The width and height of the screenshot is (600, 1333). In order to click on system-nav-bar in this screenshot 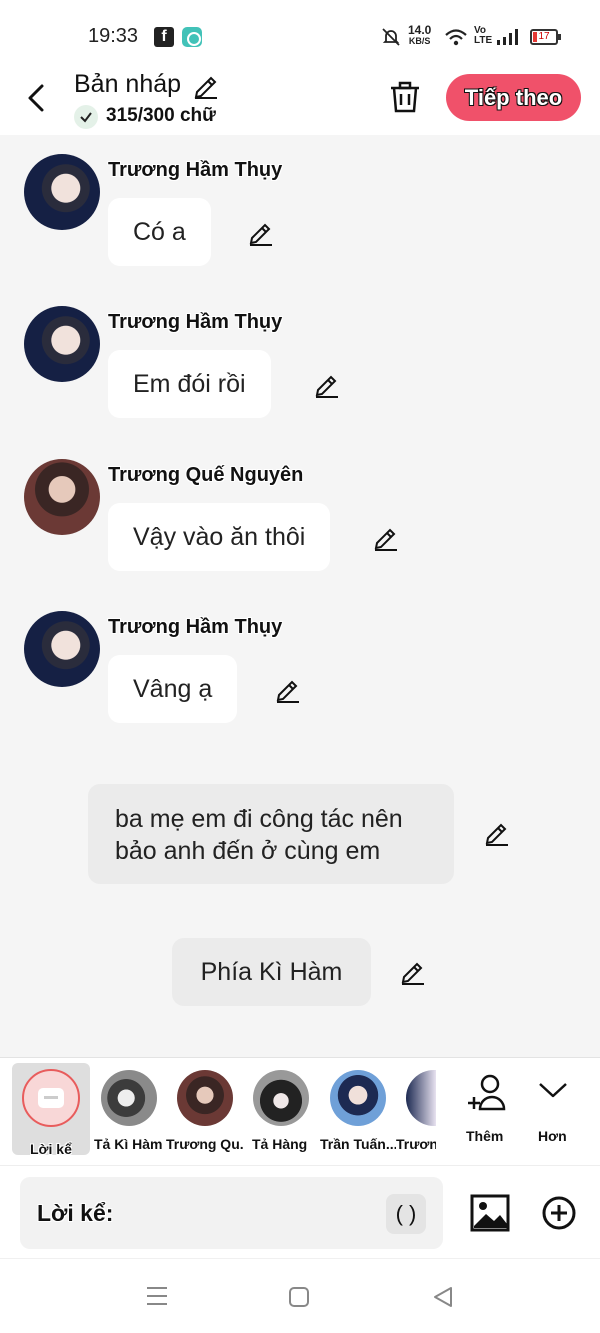, I will do `click(300, 1295)`.